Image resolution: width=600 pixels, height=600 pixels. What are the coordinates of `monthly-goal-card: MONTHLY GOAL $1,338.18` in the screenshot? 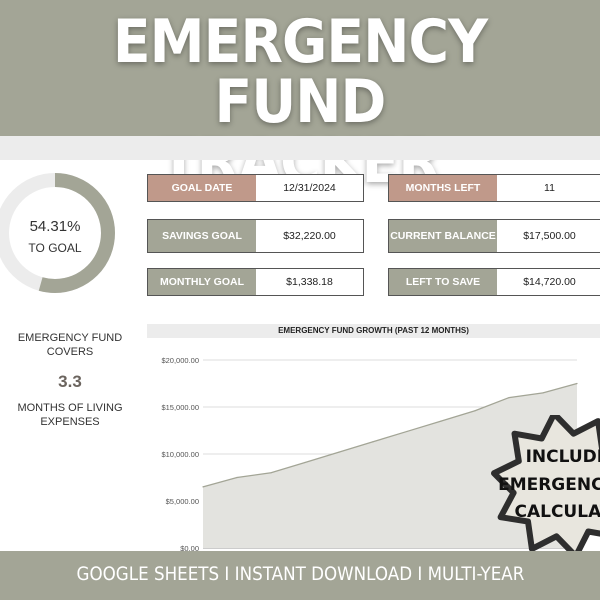 It's located at (255, 282).